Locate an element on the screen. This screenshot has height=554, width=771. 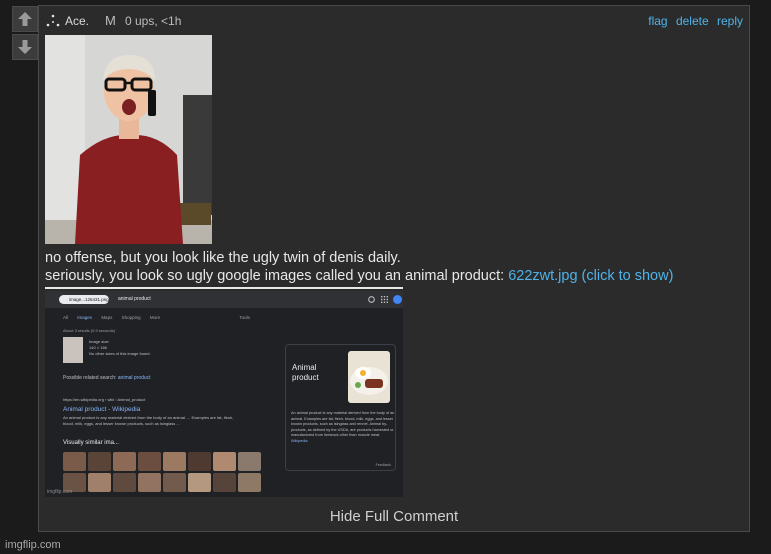
comment-actions: flag delete reply is located at coordinates (693, 21).